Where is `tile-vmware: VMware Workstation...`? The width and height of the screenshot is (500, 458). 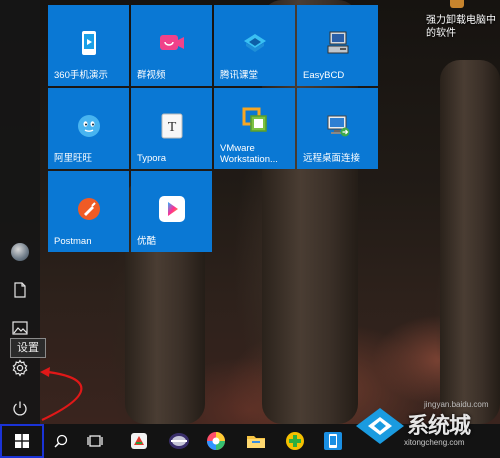
tile-vmware: VMware Workstation... is located at coordinates (254, 128).